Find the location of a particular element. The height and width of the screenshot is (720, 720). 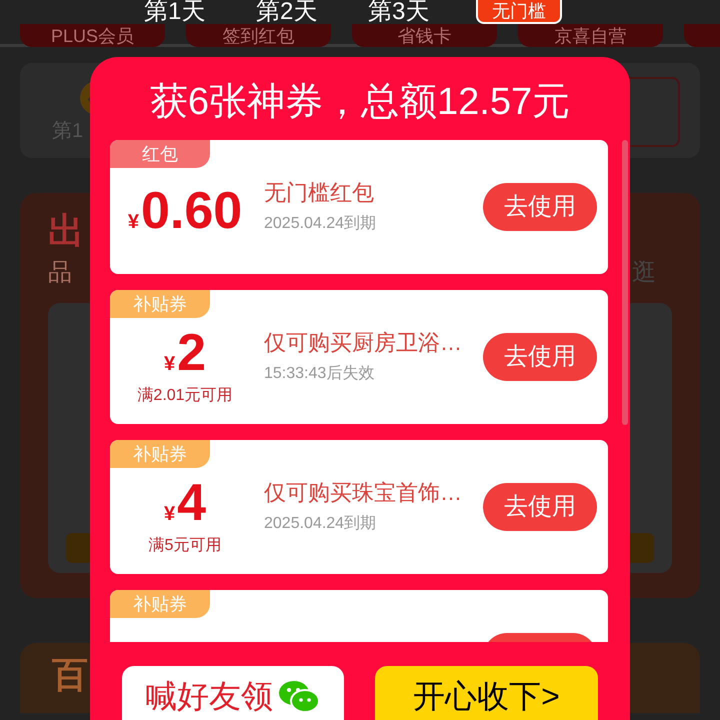

share-button: 喊好友领 is located at coordinates (233, 693).